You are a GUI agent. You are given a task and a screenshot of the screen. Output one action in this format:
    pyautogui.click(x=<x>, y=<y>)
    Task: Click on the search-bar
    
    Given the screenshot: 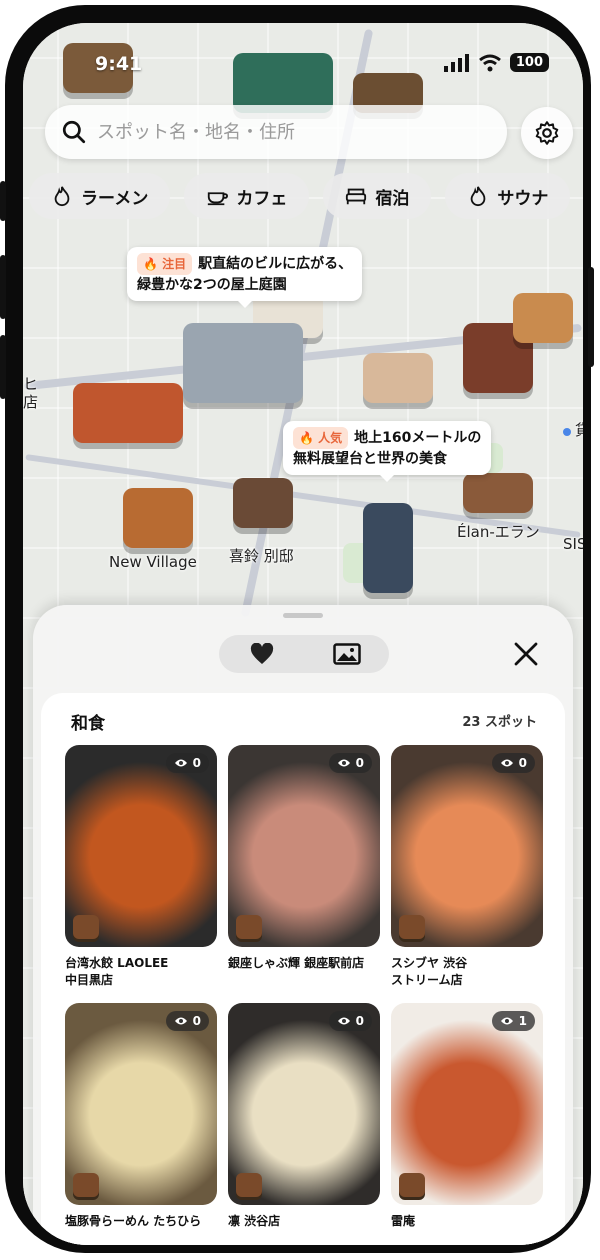 What is the action you would take?
    pyautogui.click(x=276, y=132)
    